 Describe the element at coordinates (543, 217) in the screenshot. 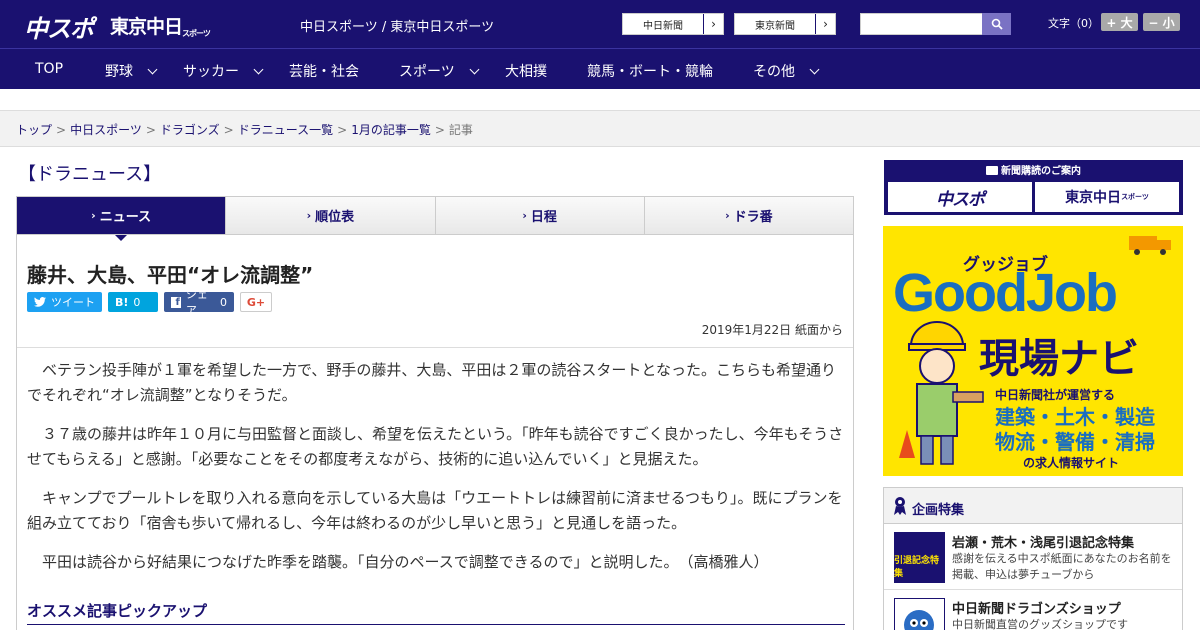

I see `tab-label: 日程` at that location.